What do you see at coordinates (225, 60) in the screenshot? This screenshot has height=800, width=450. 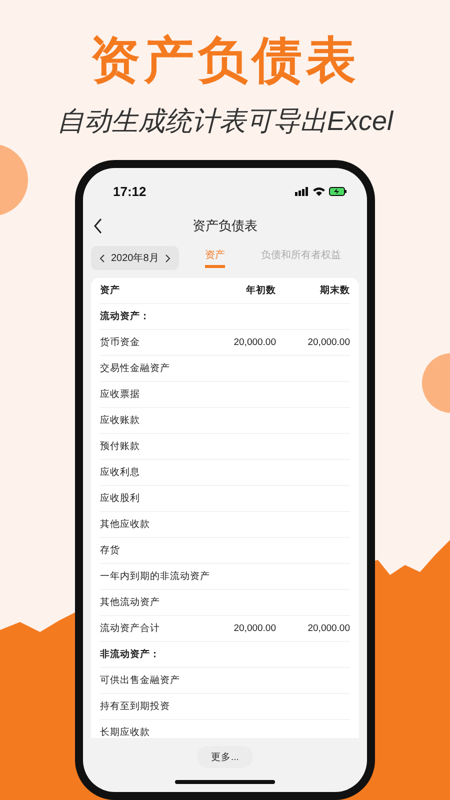 I see `headline: 资产负债表` at bounding box center [225, 60].